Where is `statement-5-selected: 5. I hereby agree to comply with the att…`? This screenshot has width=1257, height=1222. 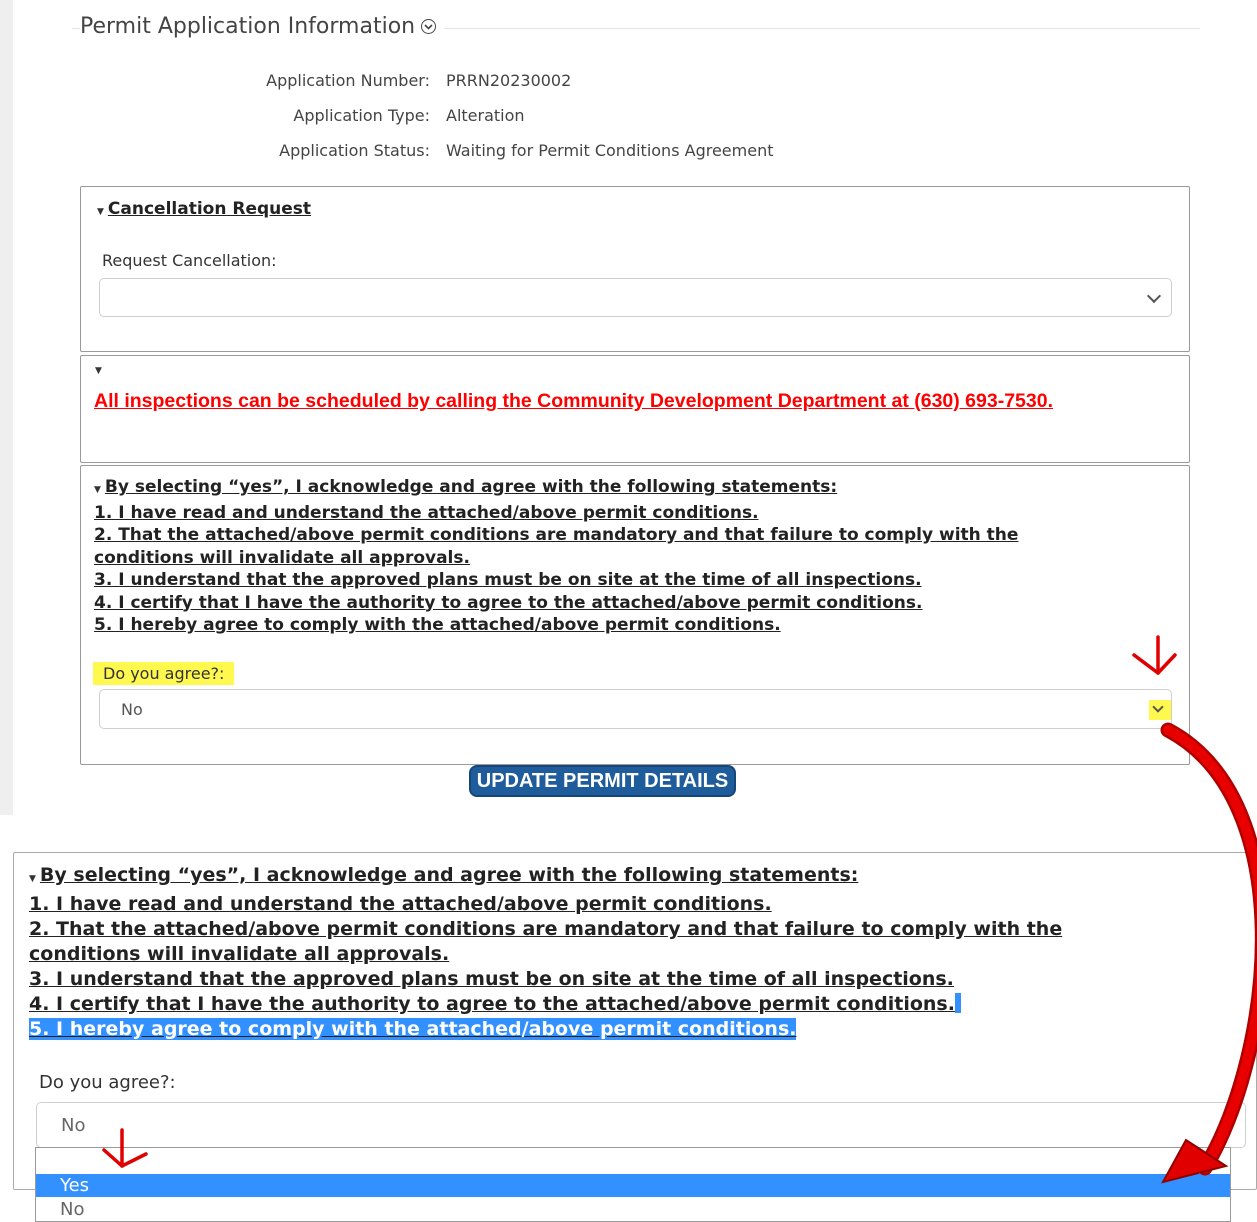 statement-5-selected: 5. I hereby agree to comply with the att… is located at coordinates (413, 1029).